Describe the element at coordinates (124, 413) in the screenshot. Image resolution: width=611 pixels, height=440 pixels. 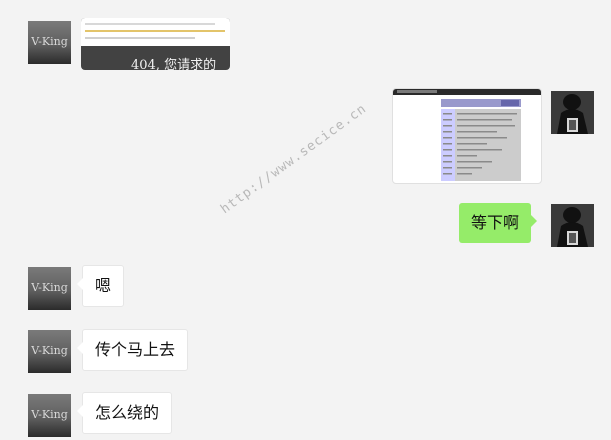
I see `message-bubble-contact: 怎么绕的` at that location.